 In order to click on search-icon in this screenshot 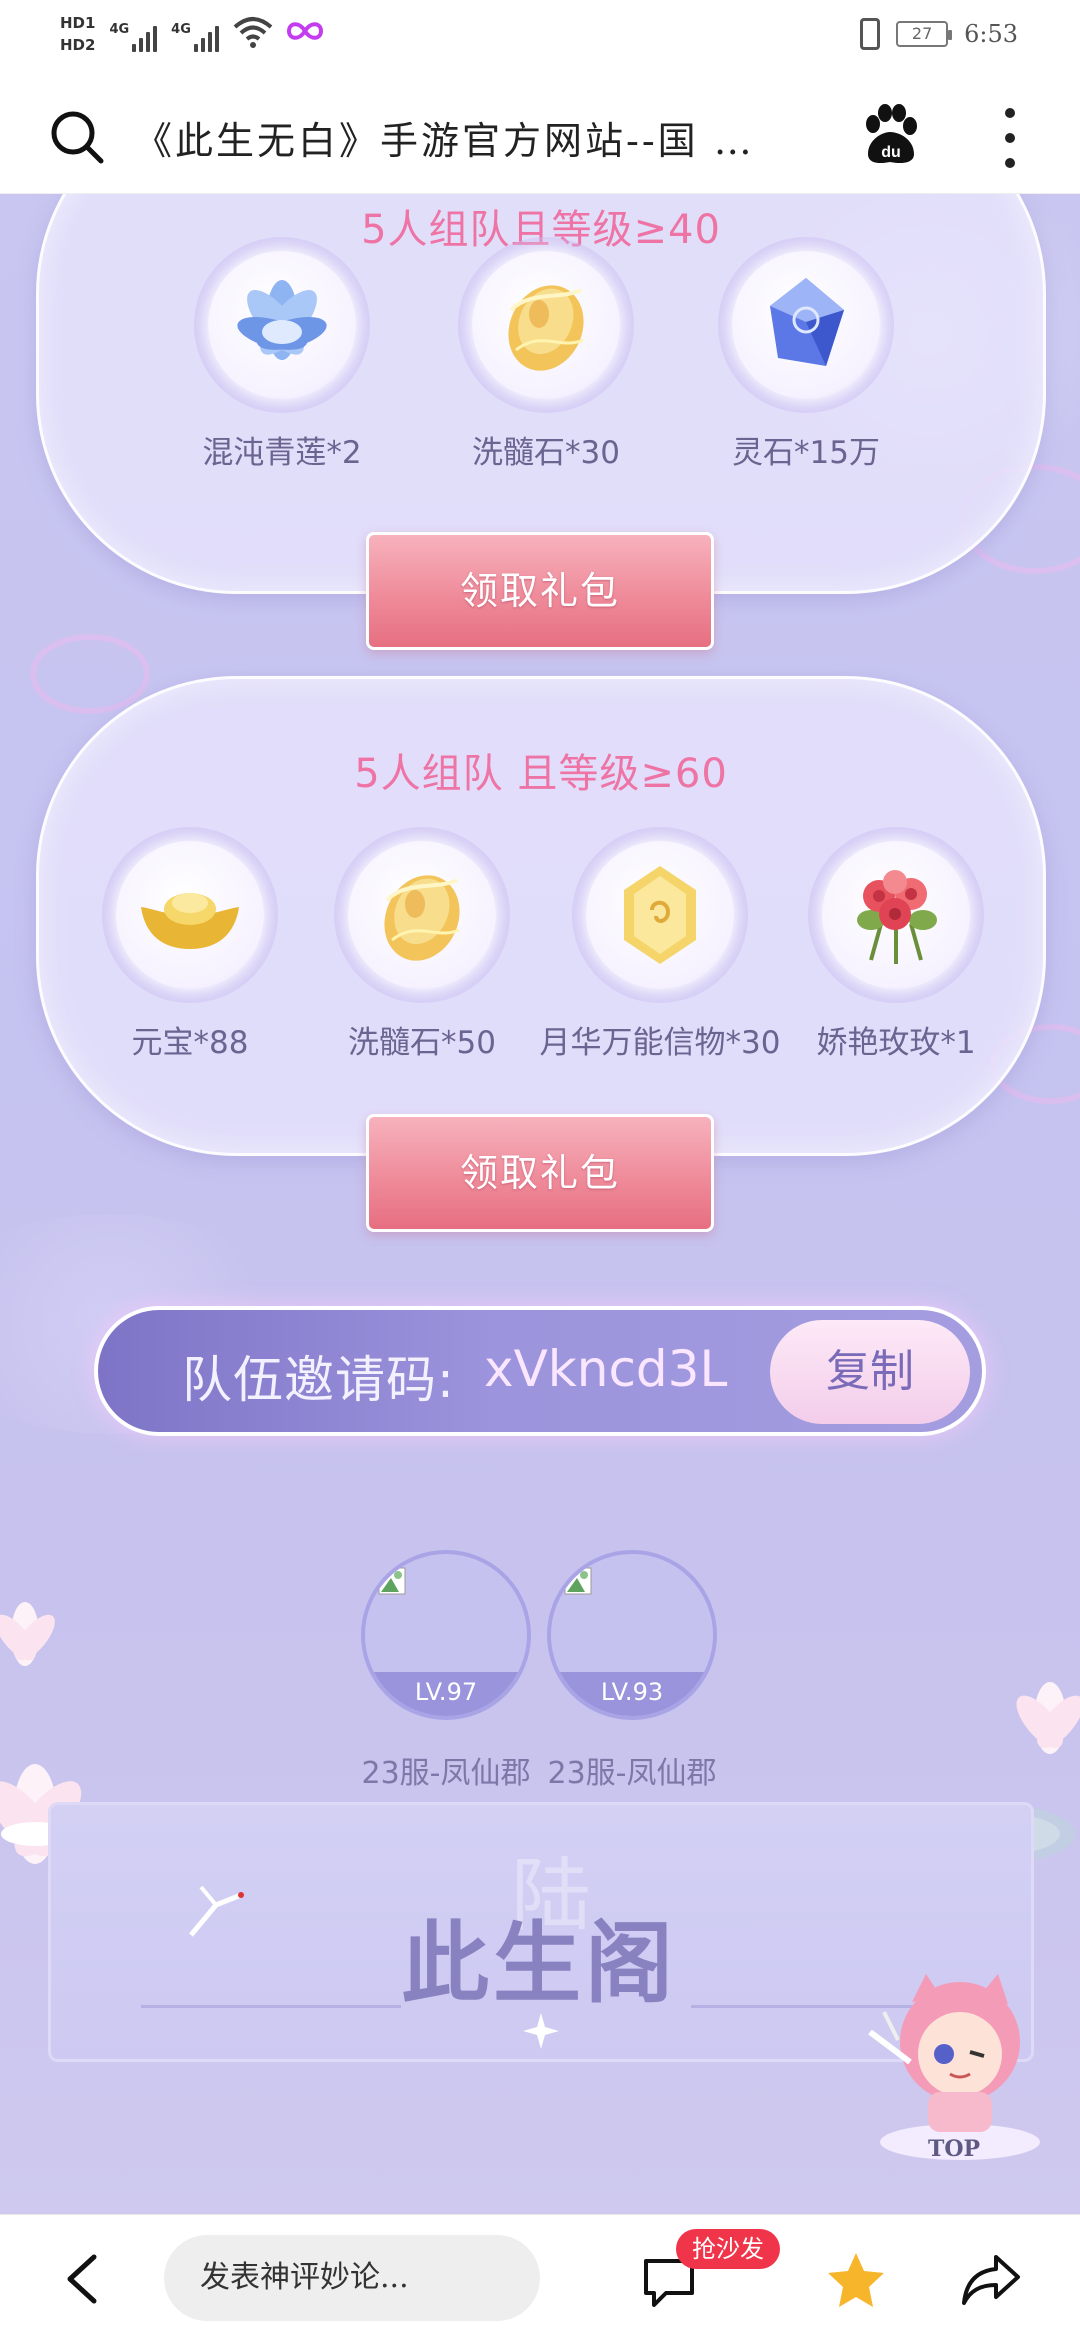, I will do `click(77, 137)`.